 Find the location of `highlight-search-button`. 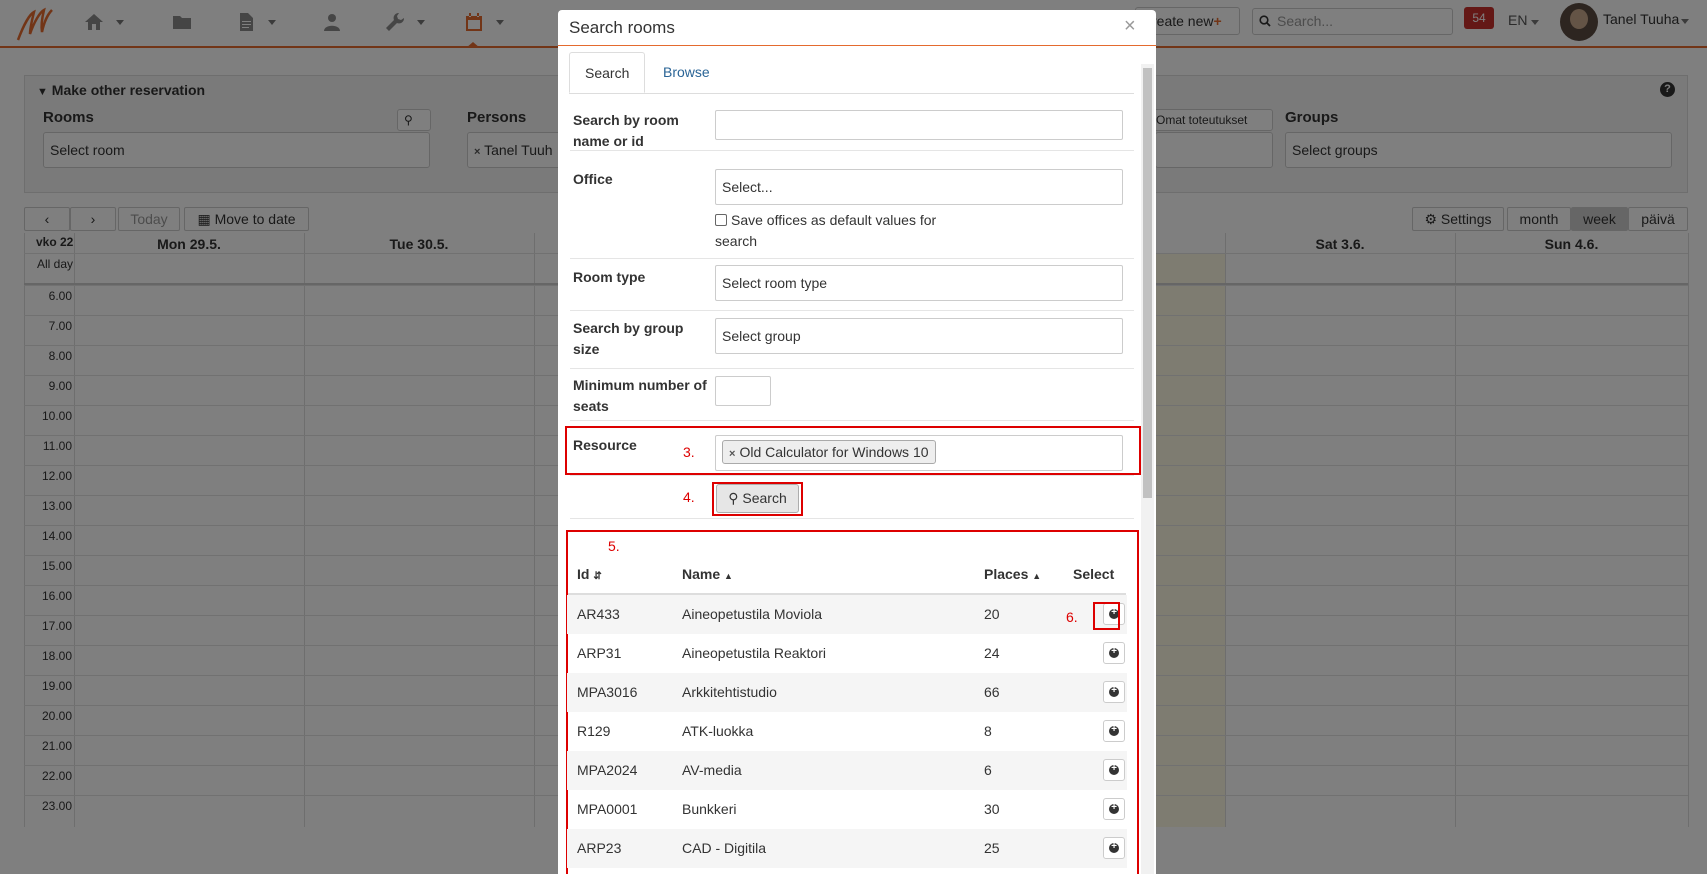

highlight-search-button is located at coordinates (757, 499).